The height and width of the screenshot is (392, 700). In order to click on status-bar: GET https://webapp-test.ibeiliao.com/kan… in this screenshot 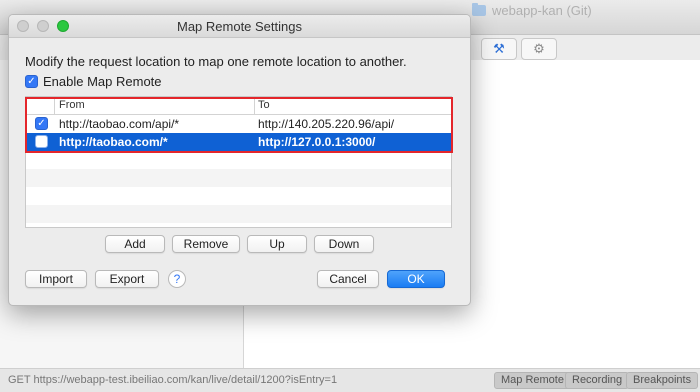, I will do `click(350, 380)`.